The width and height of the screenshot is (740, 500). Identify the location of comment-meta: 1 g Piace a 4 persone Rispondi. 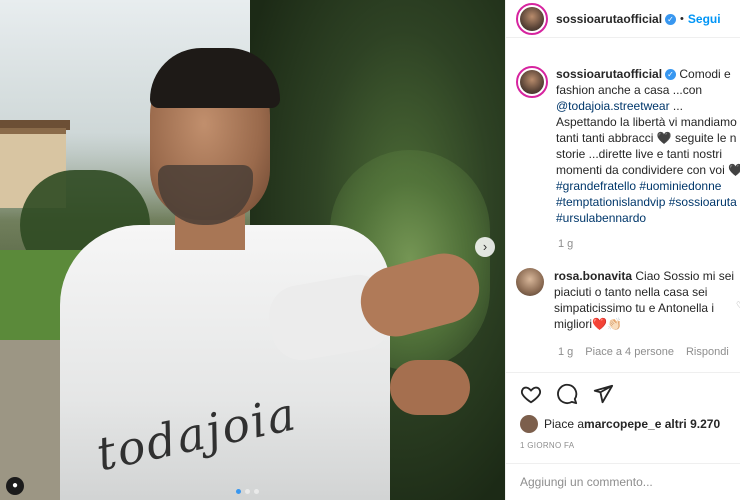
(643, 352).